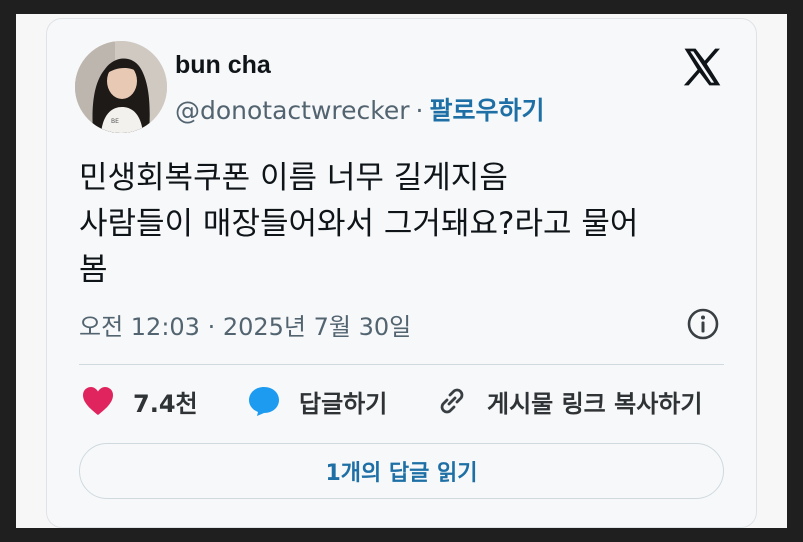 The width and height of the screenshot is (803, 542). What do you see at coordinates (401, 471) in the screenshot?
I see `read-replies-button: 1개의 답글 읽기` at bounding box center [401, 471].